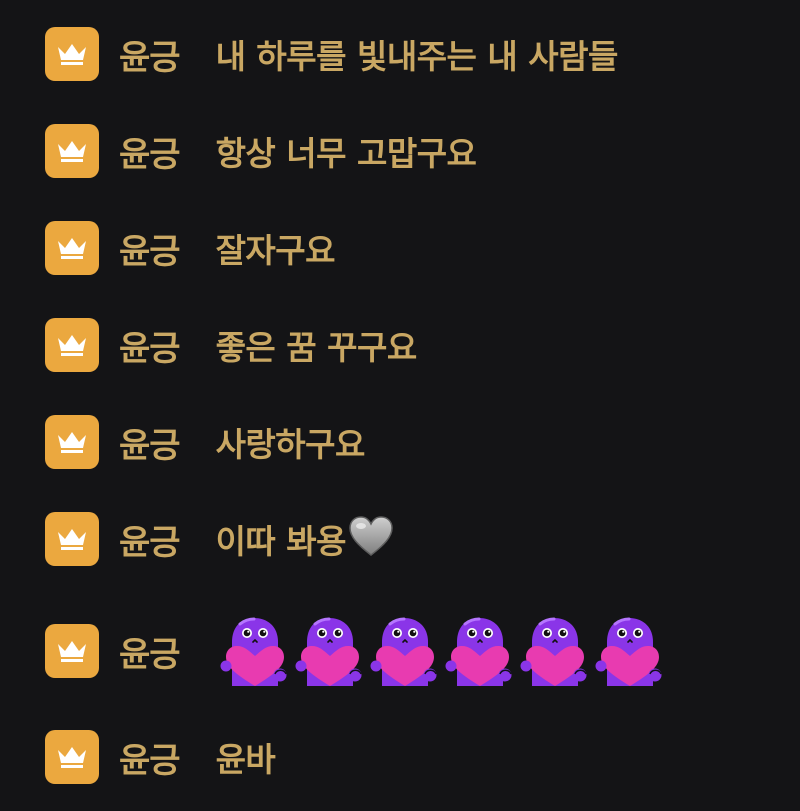 Image resolution: width=800 pixels, height=811 pixels. What do you see at coordinates (346, 153) in the screenshot?
I see `message-text: 항상 너무 고맙구요` at bounding box center [346, 153].